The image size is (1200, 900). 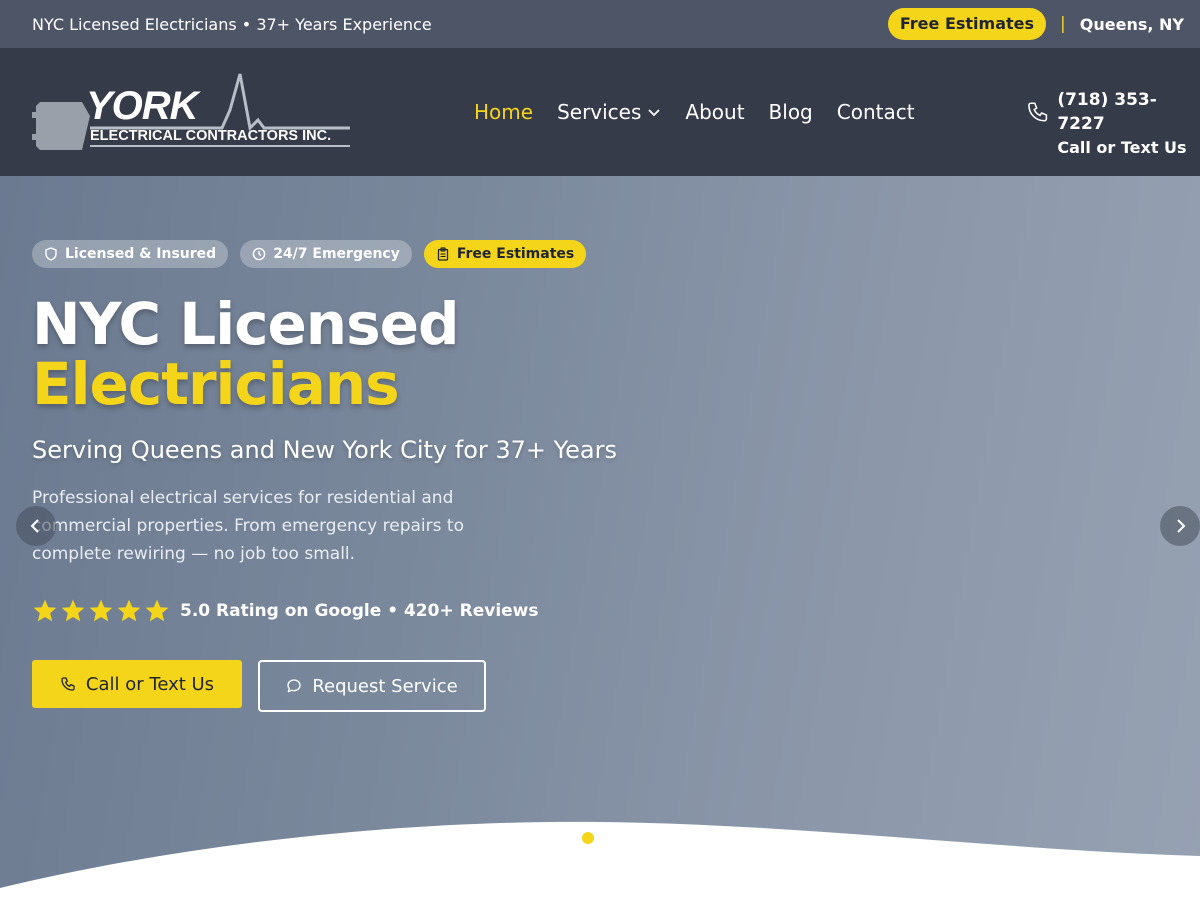 I want to click on headline-line-1: NYC Licensed, so click(x=245, y=324).